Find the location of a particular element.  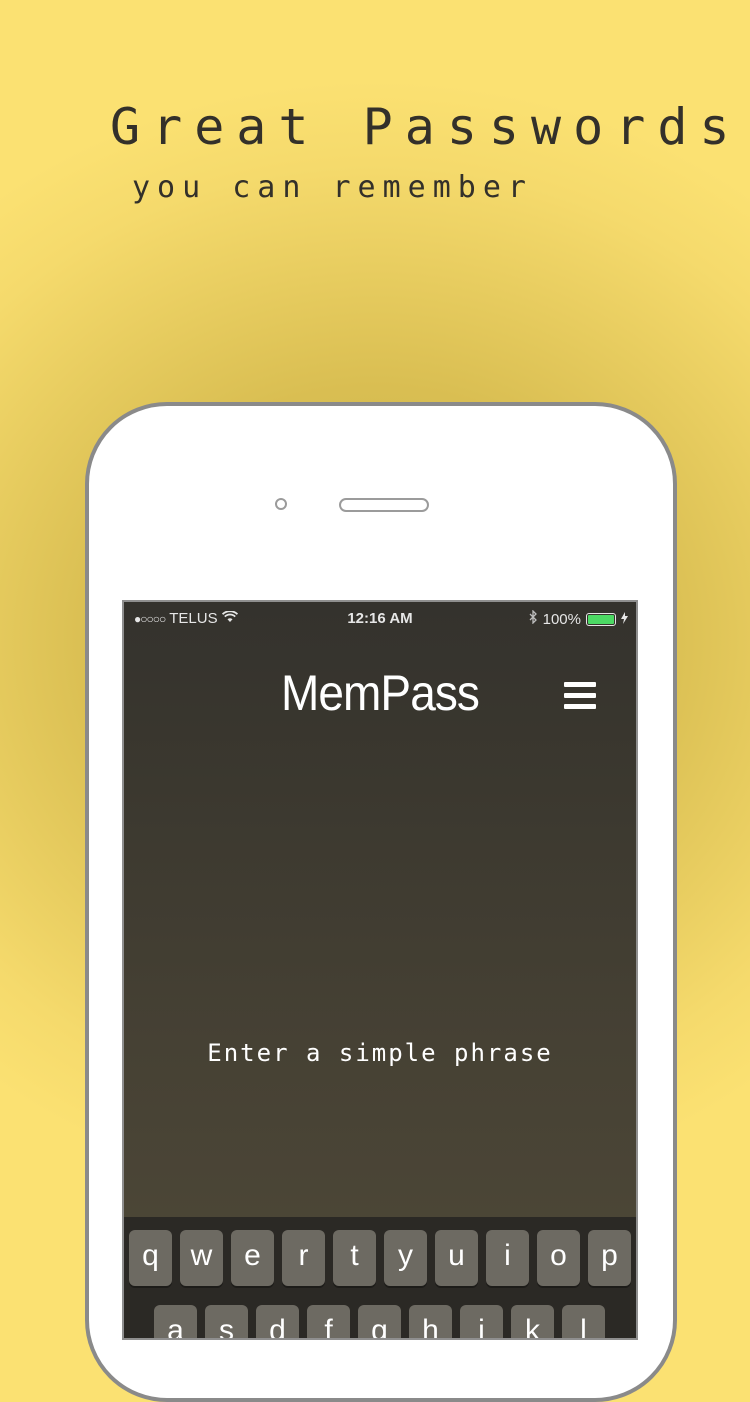

key-d: d is located at coordinates (277, 1321).